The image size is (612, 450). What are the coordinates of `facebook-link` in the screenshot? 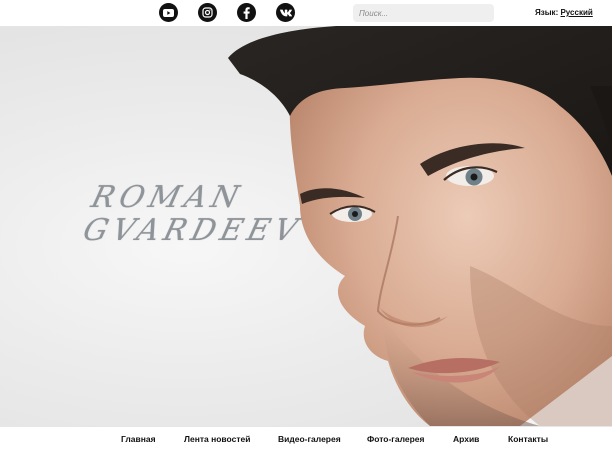 It's located at (246, 12).